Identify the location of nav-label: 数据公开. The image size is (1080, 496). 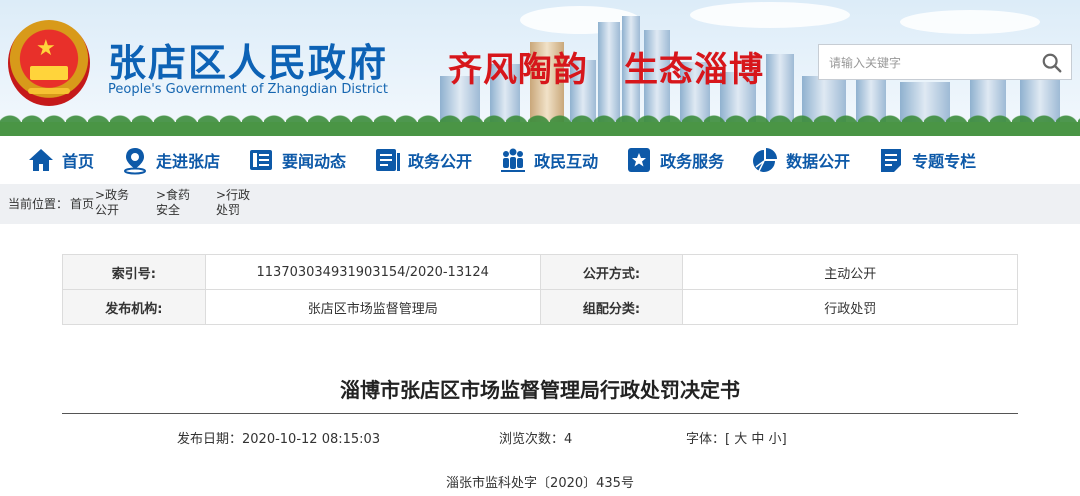
(818, 161).